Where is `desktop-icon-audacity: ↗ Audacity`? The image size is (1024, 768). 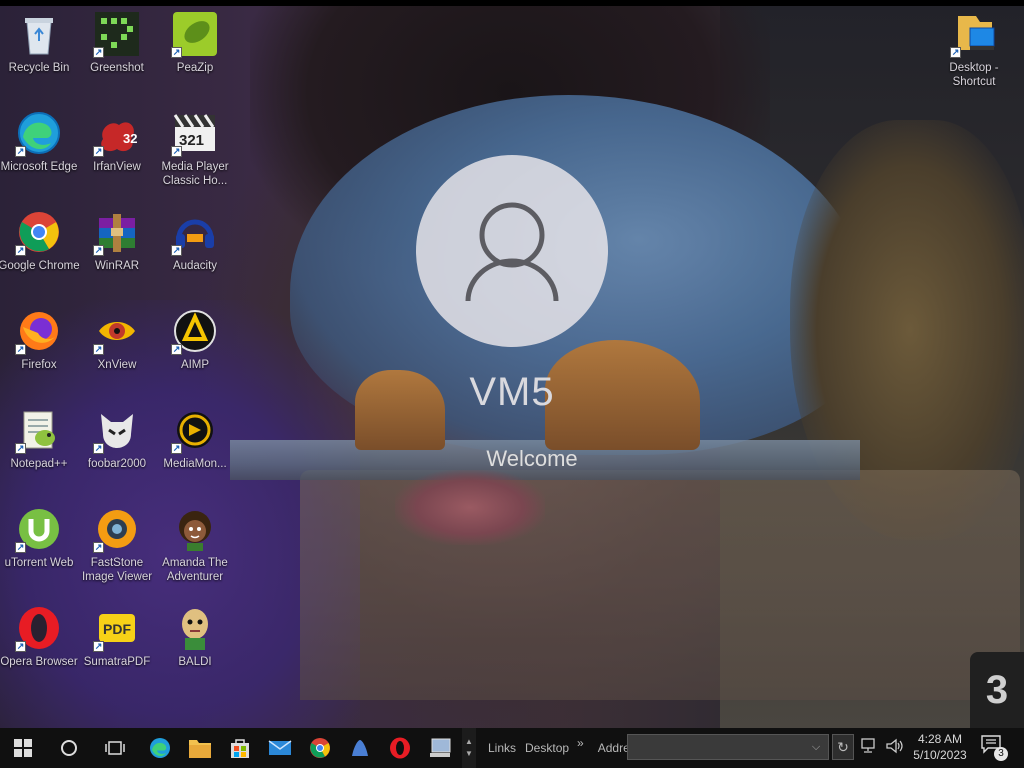
desktop-icon-audacity: ↗ Audacity is located at coordinates (195, 250).